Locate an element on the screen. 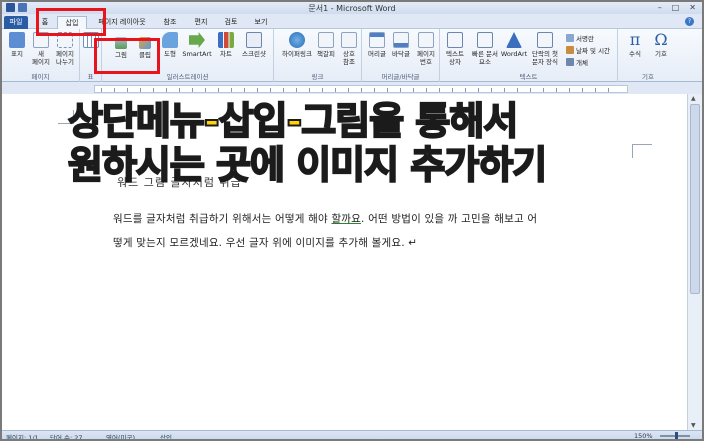 The image size is (704, 441). shapes-button: 도형 is located at coordinates (170, 45).